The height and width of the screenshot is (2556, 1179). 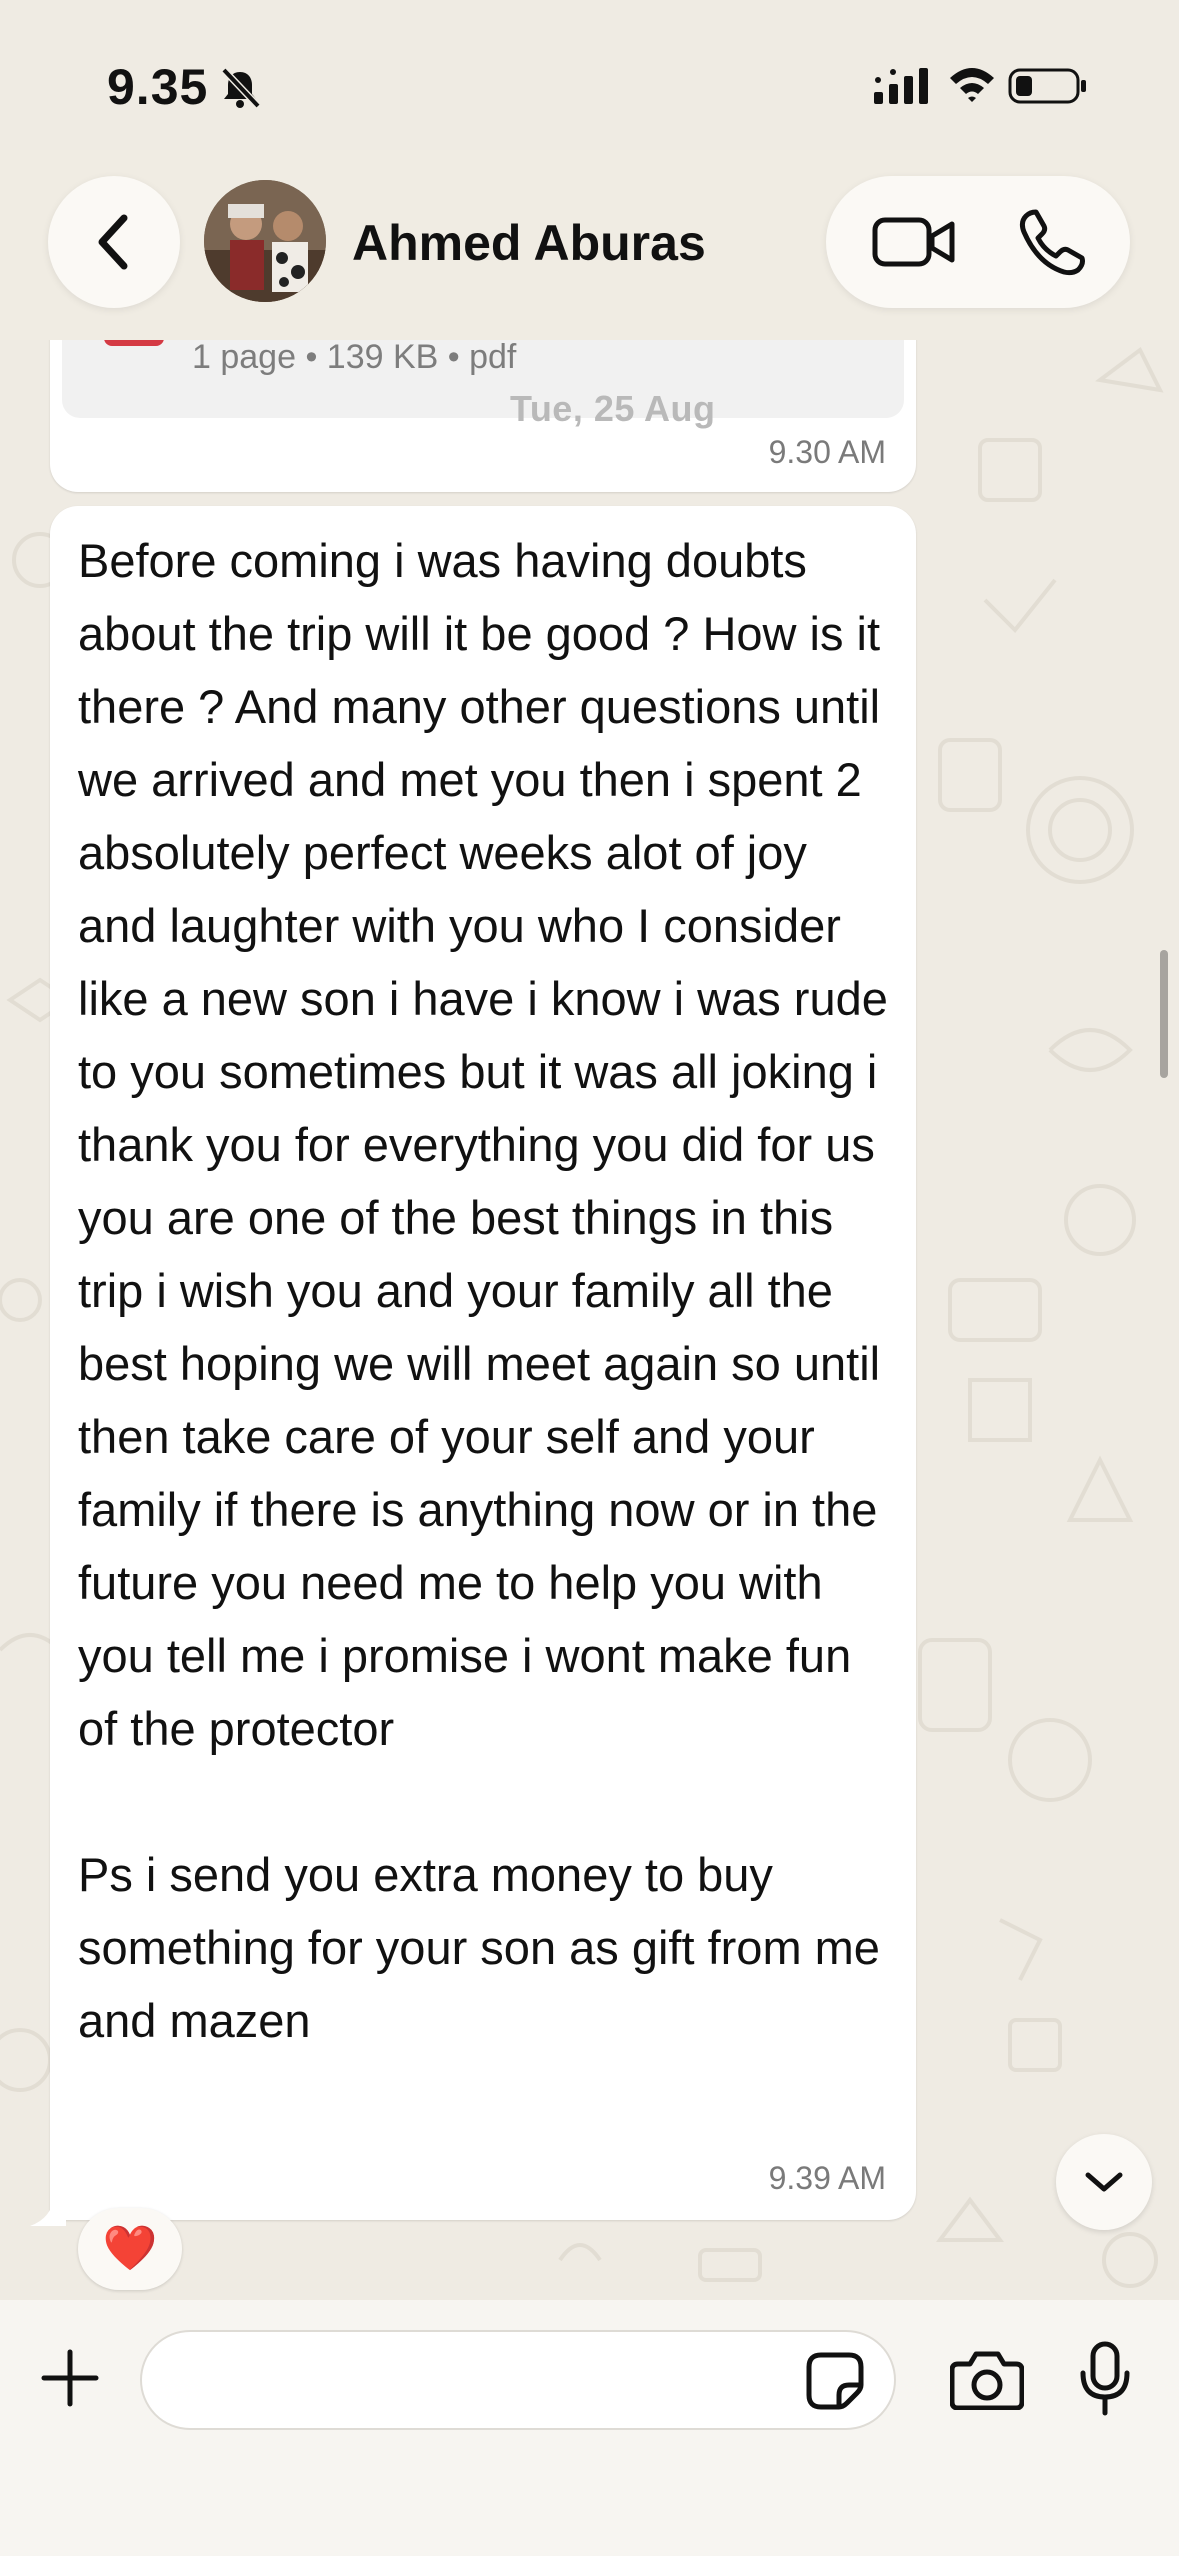 I want to click on plus-icon, so click(x=70, y=2378).